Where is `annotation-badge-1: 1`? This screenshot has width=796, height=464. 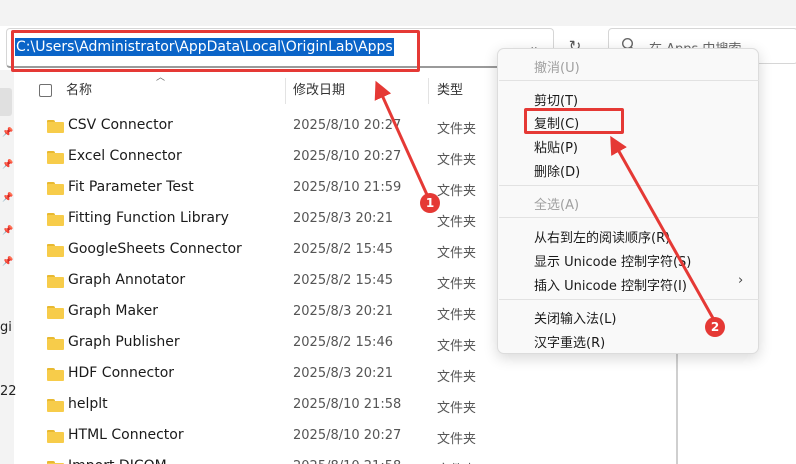 annotation-badge-1: 1 is located at coordinates (430, 203).